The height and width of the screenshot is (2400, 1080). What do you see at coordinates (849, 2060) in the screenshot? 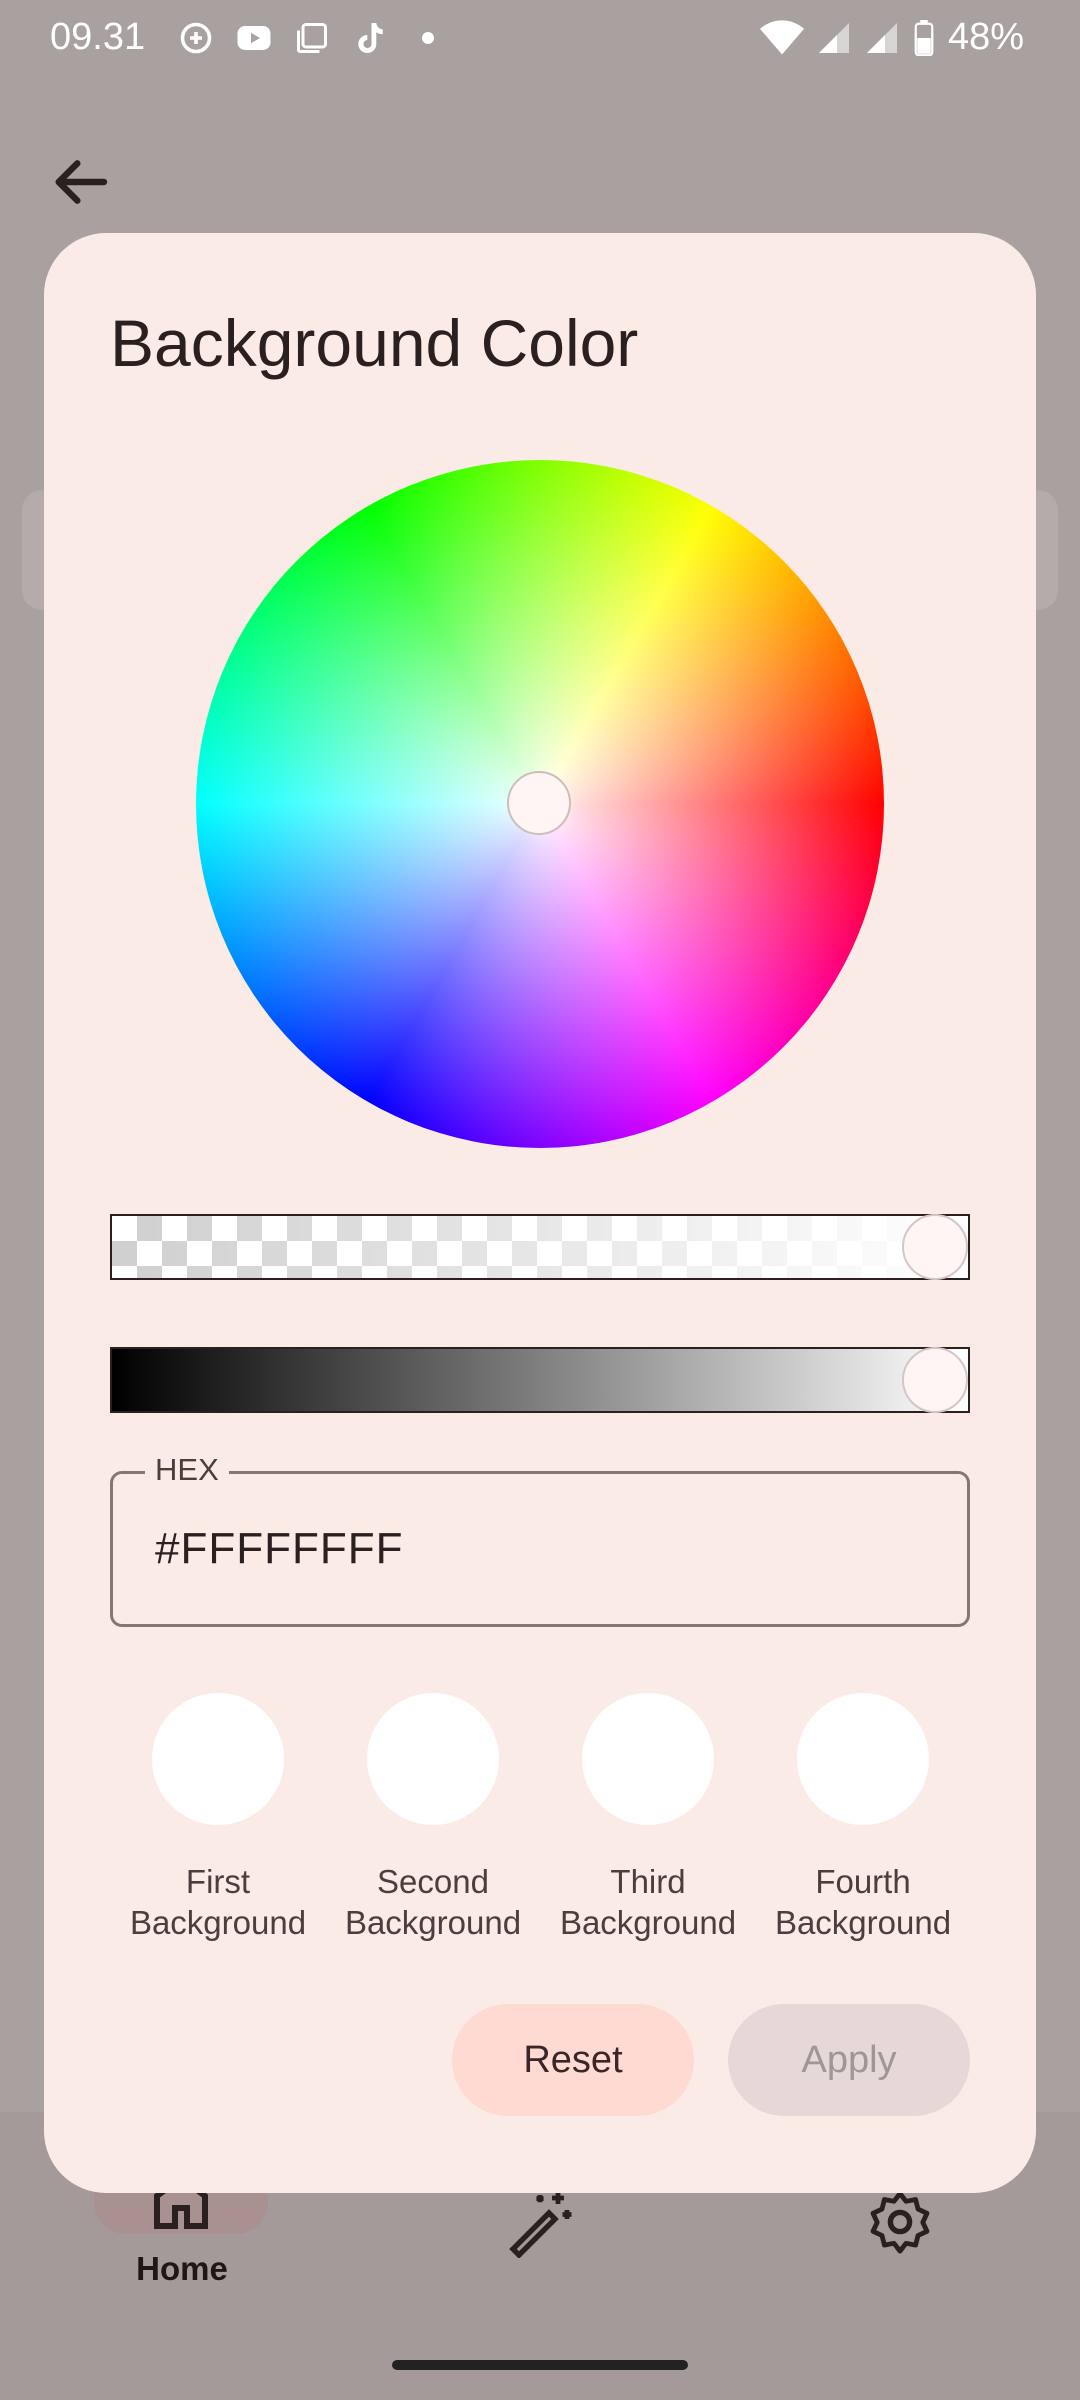
I see `apply-button: Apply` at bounding box center [849, 2060].